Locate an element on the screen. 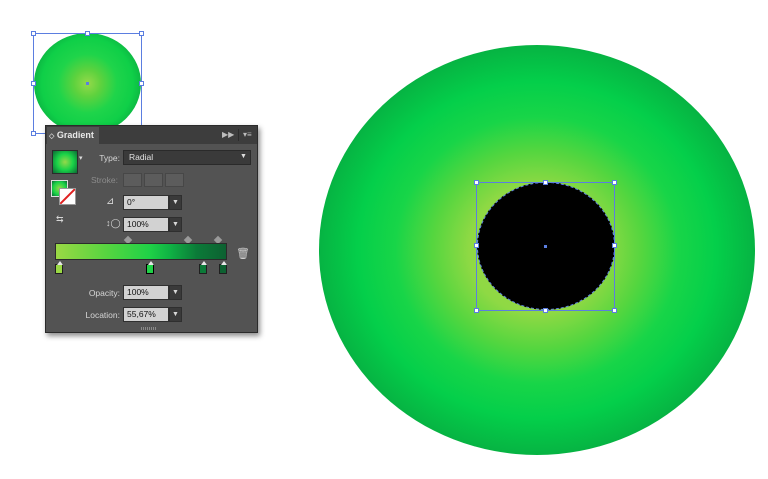 The width and height of the screenshot is (768, 479). opacity-dropdown-button: ▼ is located at coordinates (175, 292).